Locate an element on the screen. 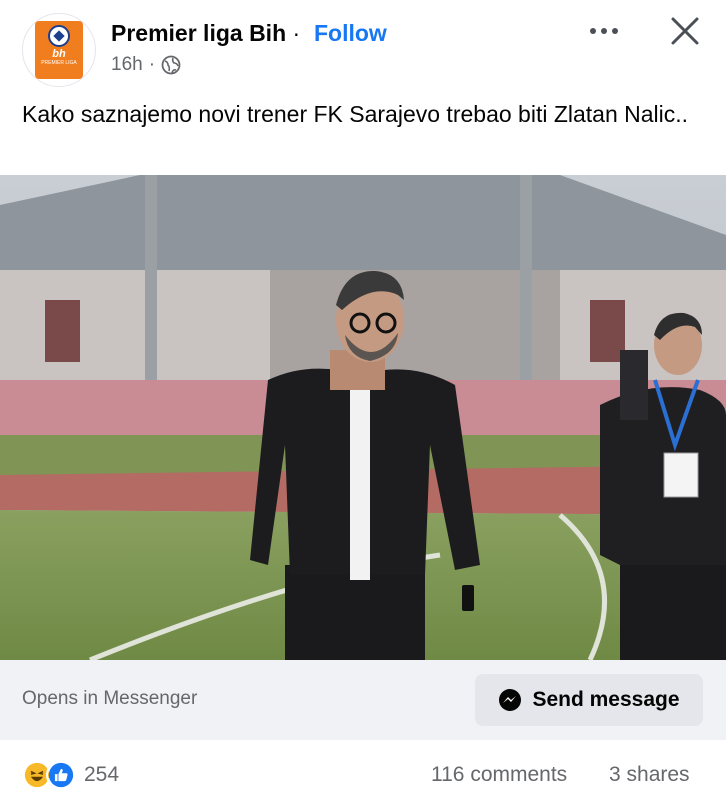 The height and width of the screenshot is (800, 726). post-time: 16h is located at coordinates (127, 65).